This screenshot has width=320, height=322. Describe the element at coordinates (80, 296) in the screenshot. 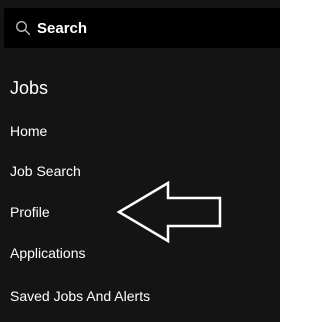

I see `nav-item-saved-jobs-and-alerts: Saved Jobs And Alerts` at that location.